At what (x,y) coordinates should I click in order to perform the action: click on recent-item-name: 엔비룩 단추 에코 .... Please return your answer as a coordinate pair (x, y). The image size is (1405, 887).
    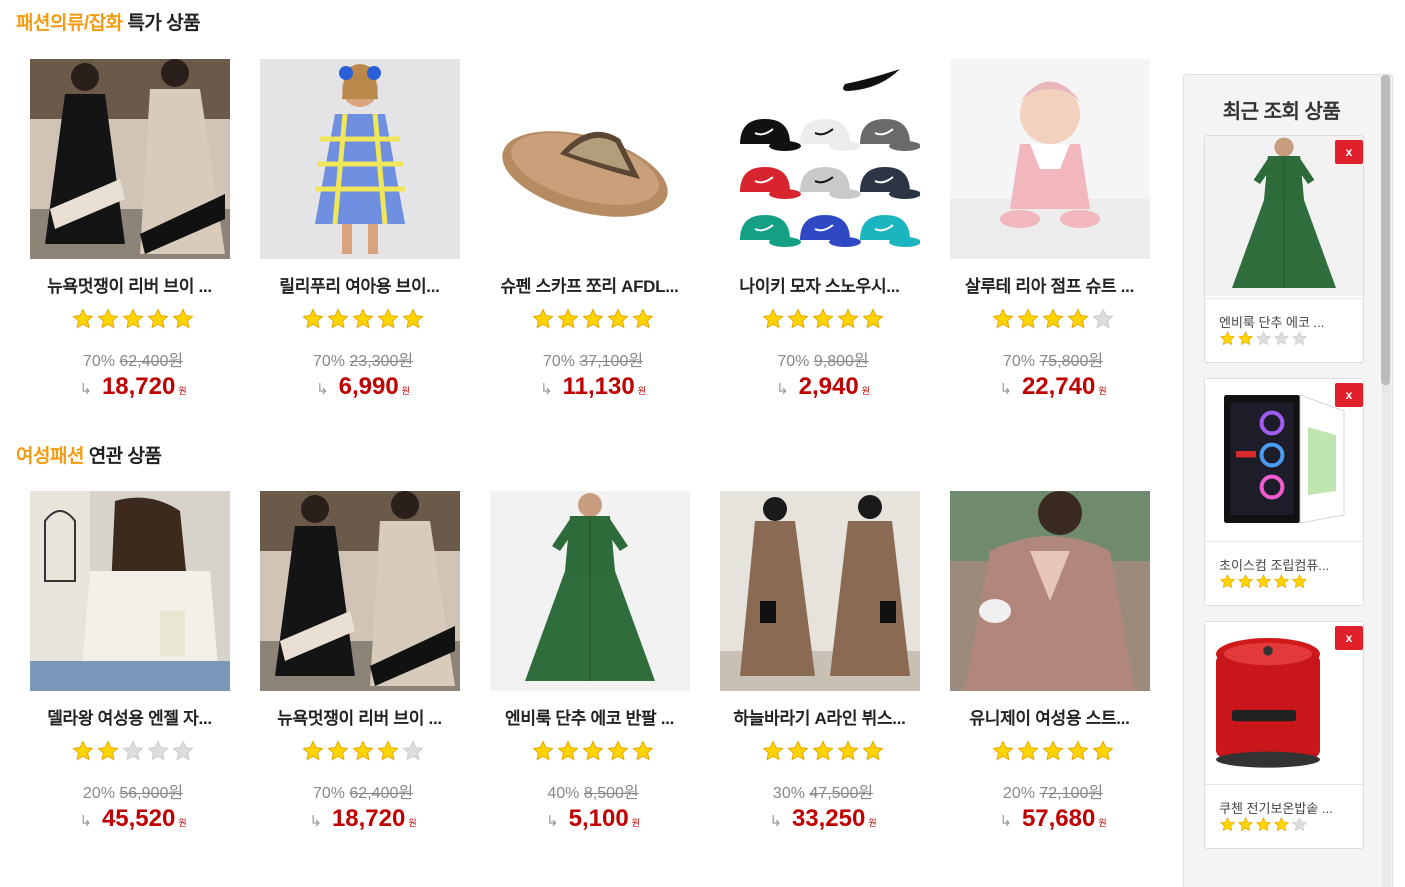
    Looking at the image, I should click on (1286, 321).